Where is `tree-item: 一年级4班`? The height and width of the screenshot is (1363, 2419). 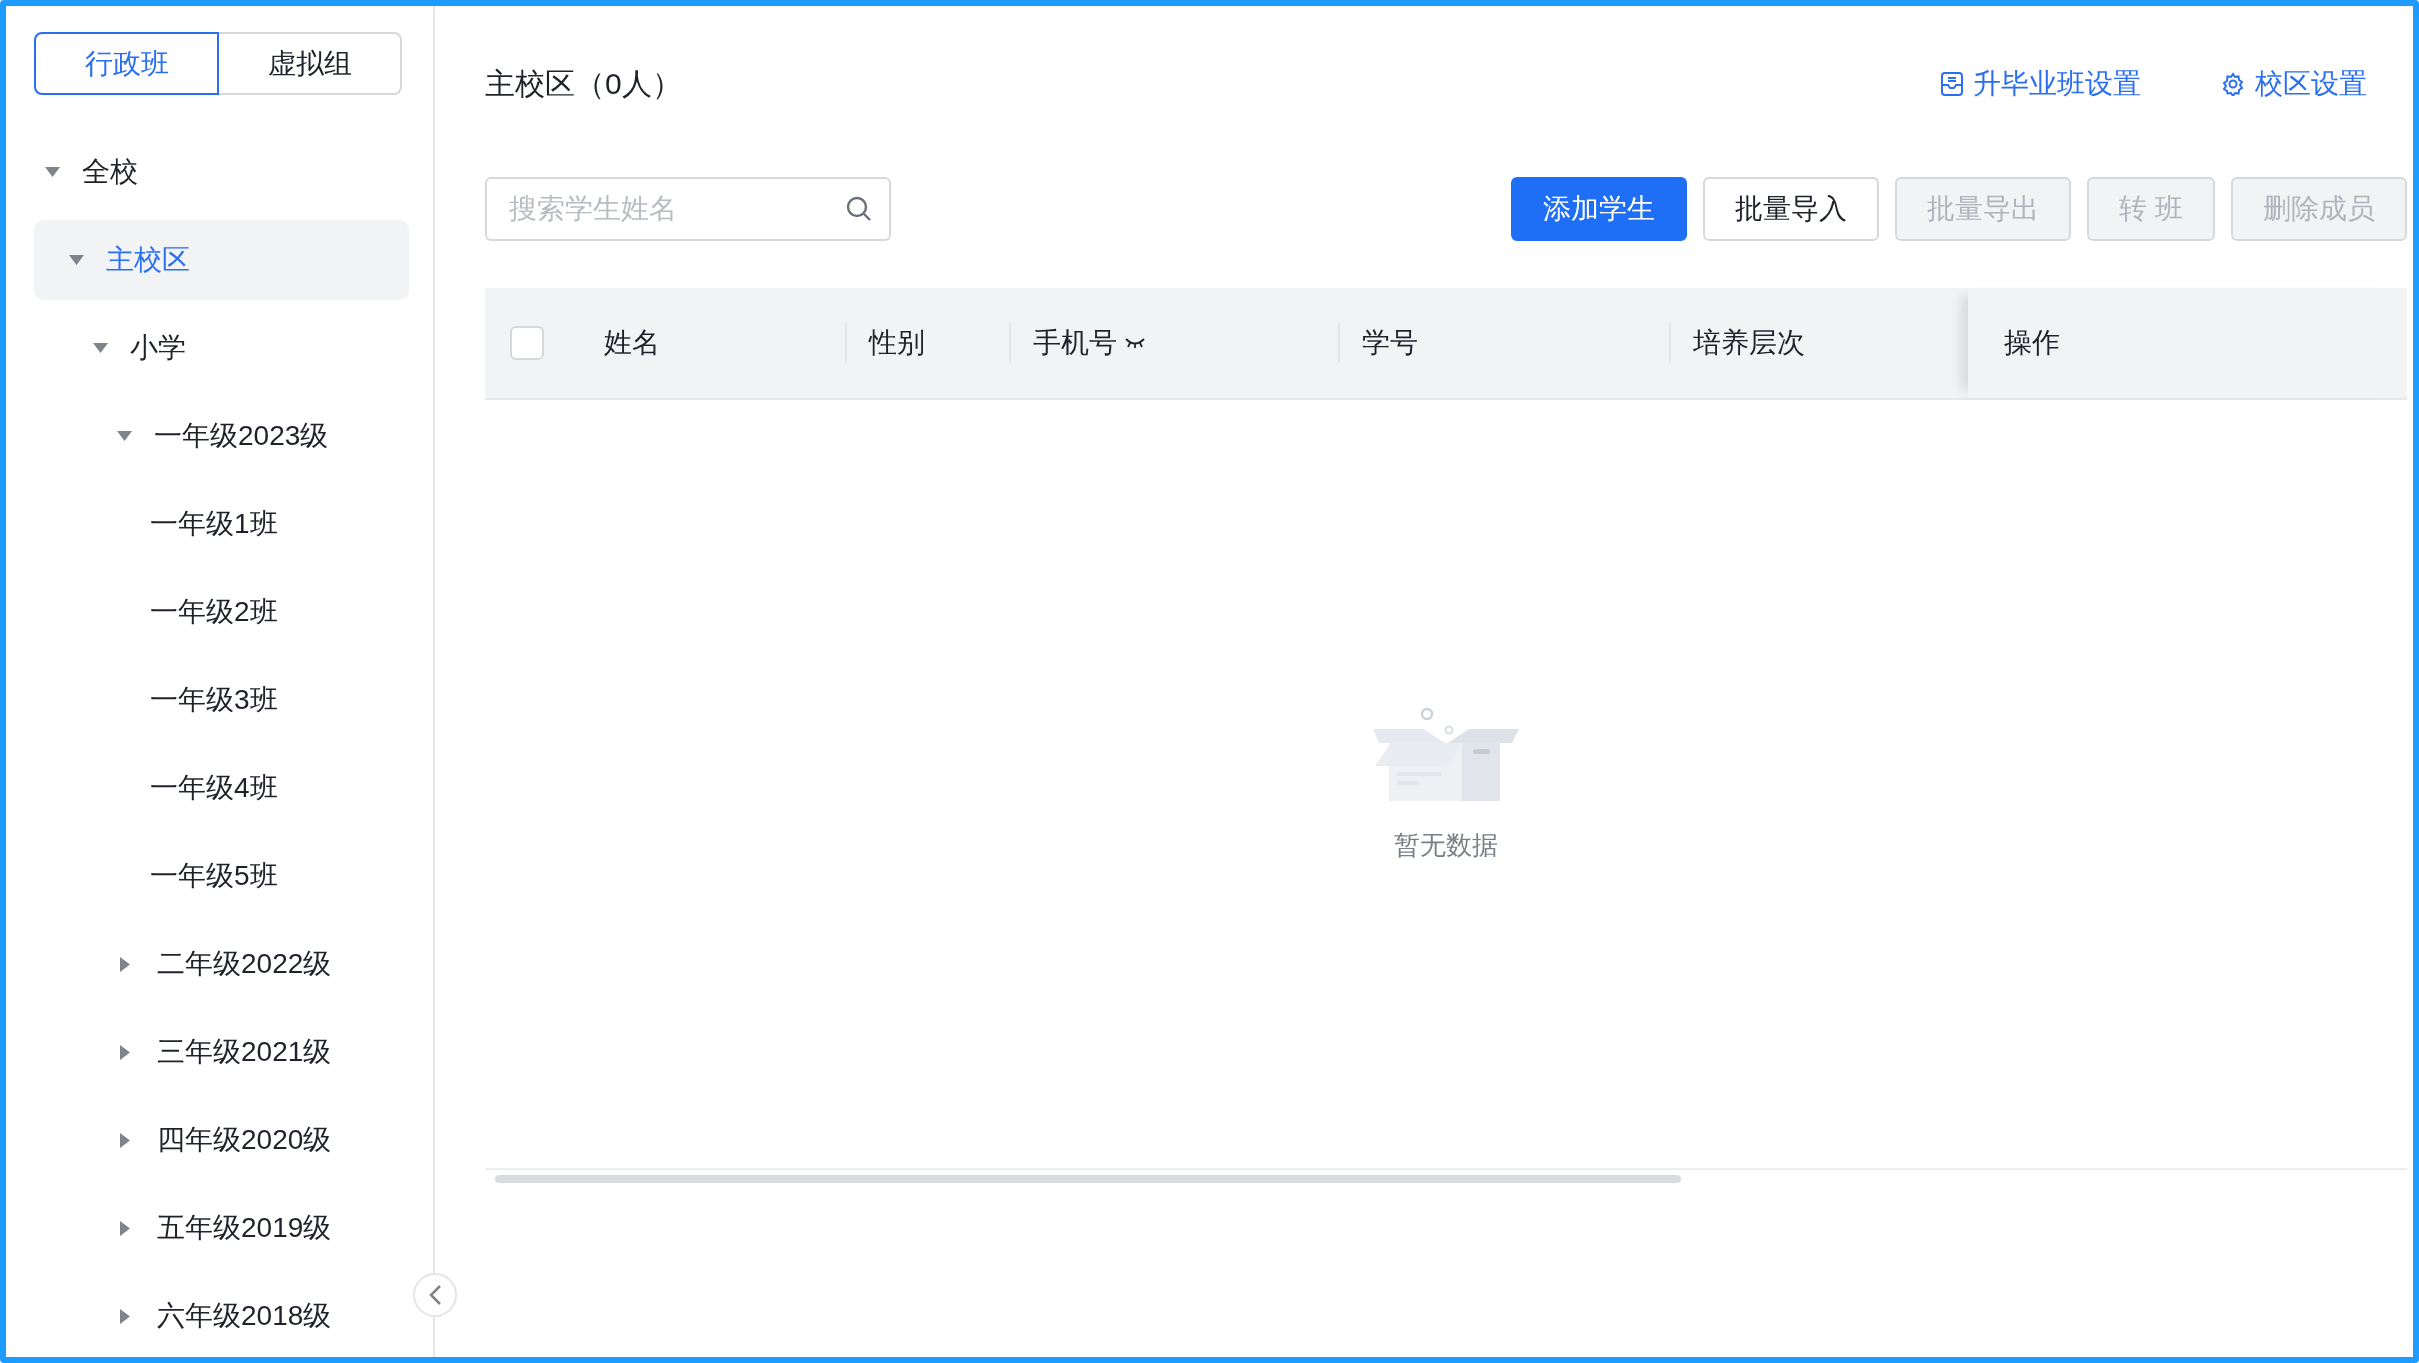
tree-item: 一年级4班 is located at coordinates (221, 788).